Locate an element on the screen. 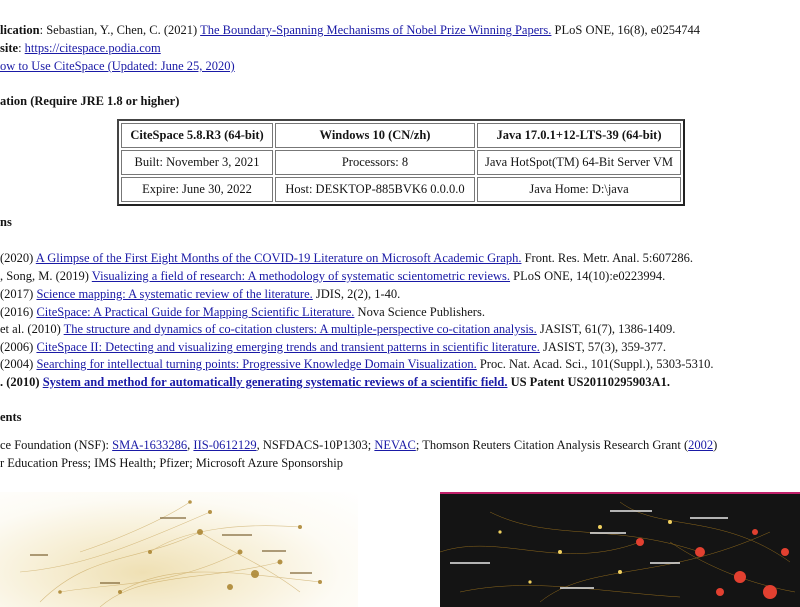  table-cell: Java HotSpot(TM) 64-Bit Server VM is located at coordinates (579, 162).